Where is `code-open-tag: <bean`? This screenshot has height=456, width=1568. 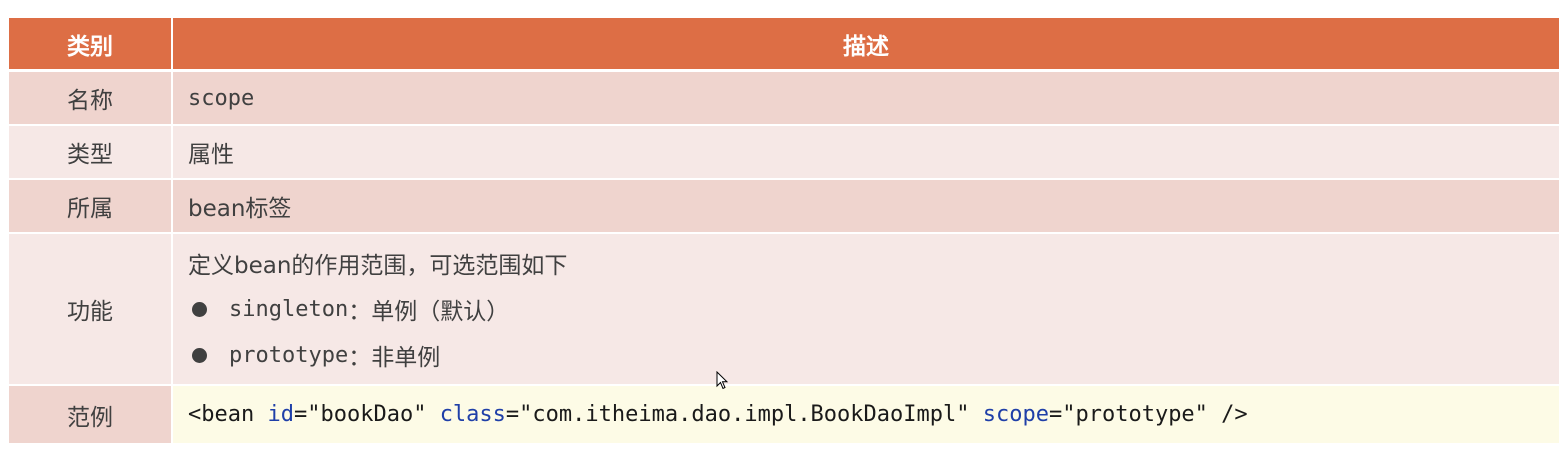 code-open-tag: <bean is located at coordinates (228, 414).